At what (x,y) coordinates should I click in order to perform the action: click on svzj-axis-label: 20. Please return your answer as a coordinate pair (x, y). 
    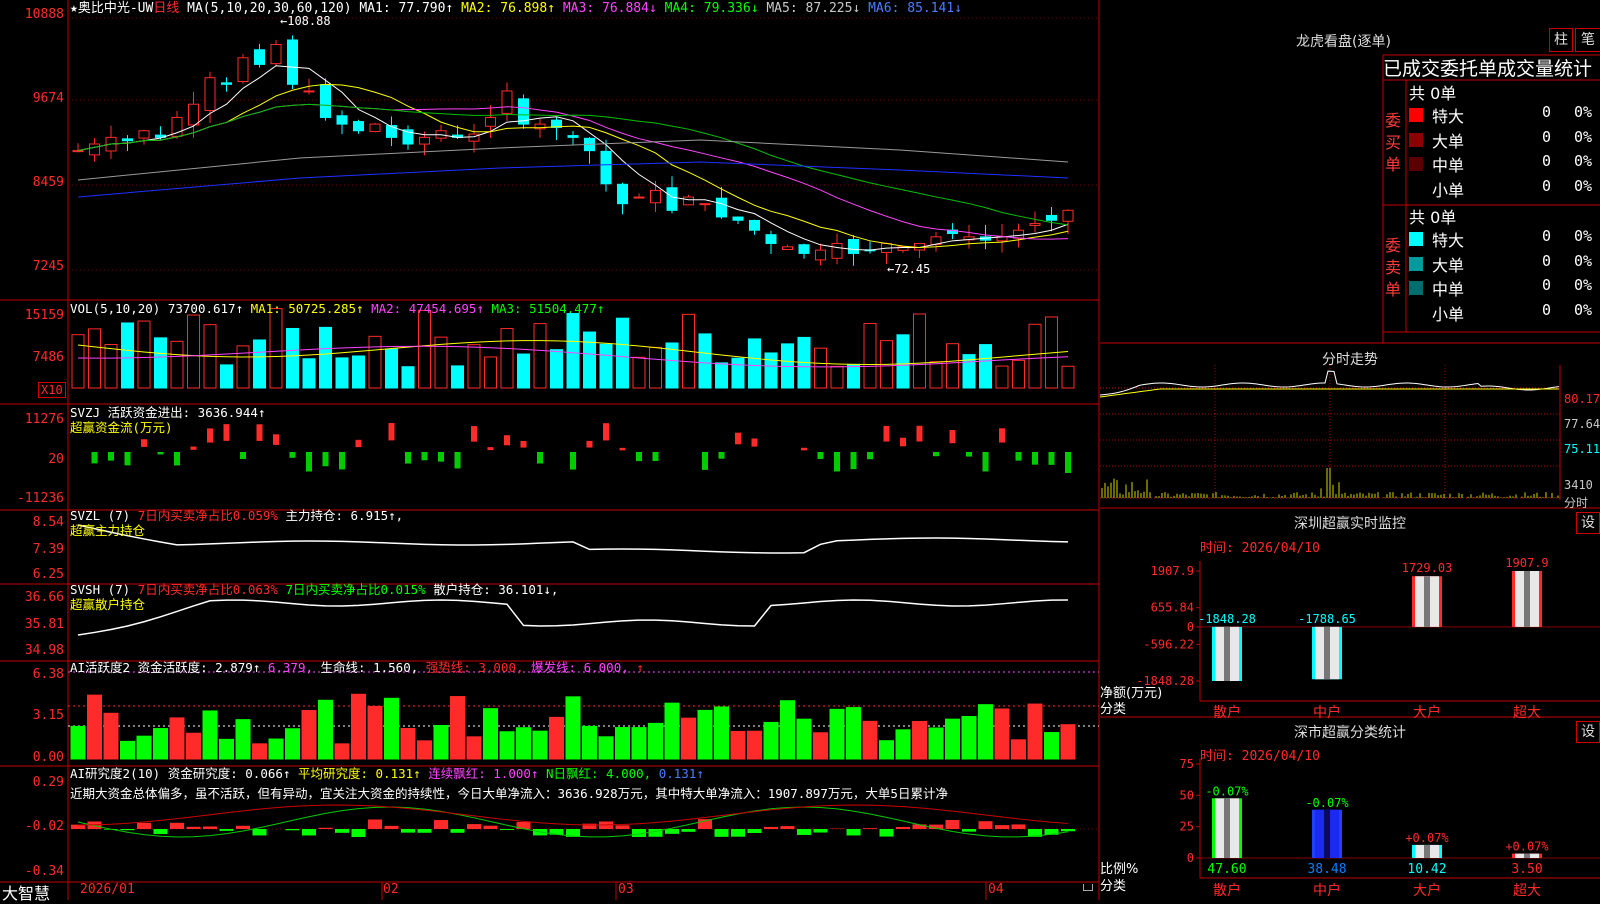
    Looking at the image, I should click on (32, 459).